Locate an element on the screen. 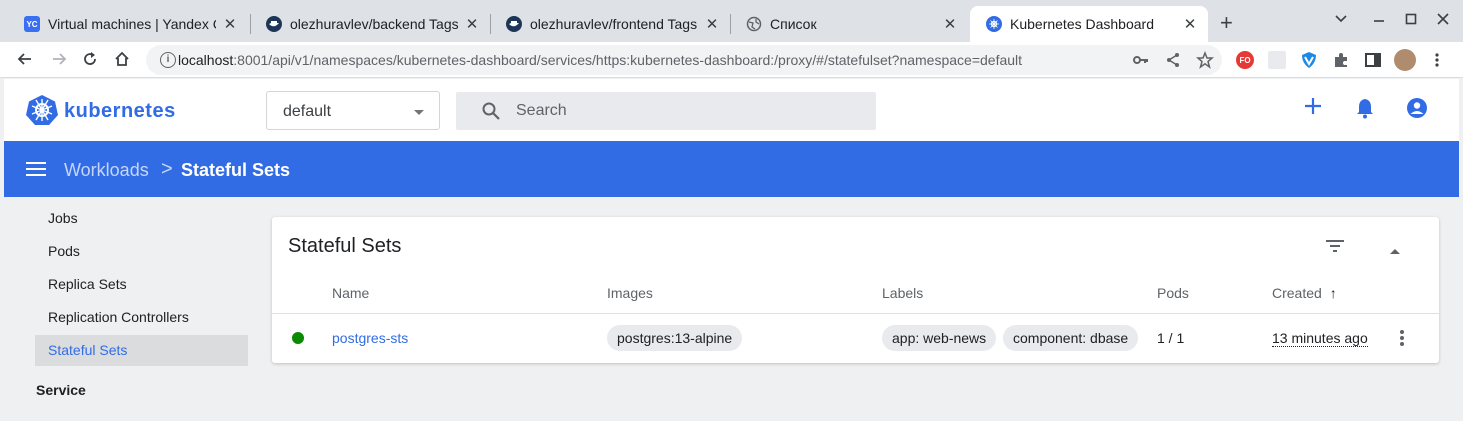 Image resolution: width=1463 pixels, height=421 pixels. info-icon: i is located at coordinates (168, 60).